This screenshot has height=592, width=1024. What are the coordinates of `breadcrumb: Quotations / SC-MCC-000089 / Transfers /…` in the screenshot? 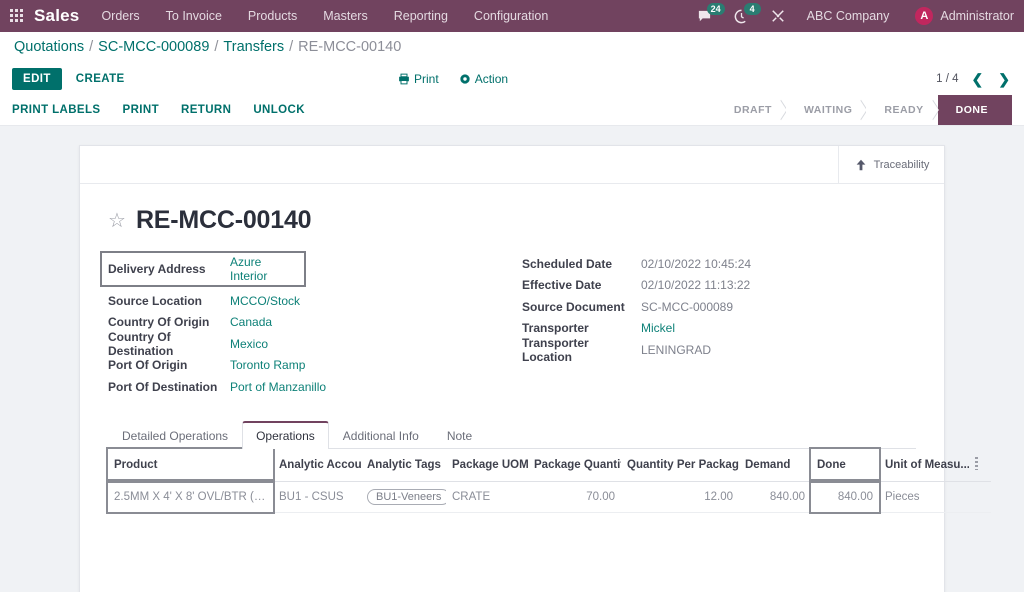 It's located at (512, 47).